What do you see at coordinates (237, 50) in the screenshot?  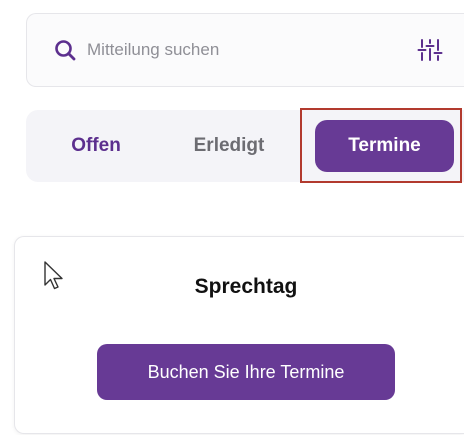 I see `search-input` at bounding box center [237, 50].